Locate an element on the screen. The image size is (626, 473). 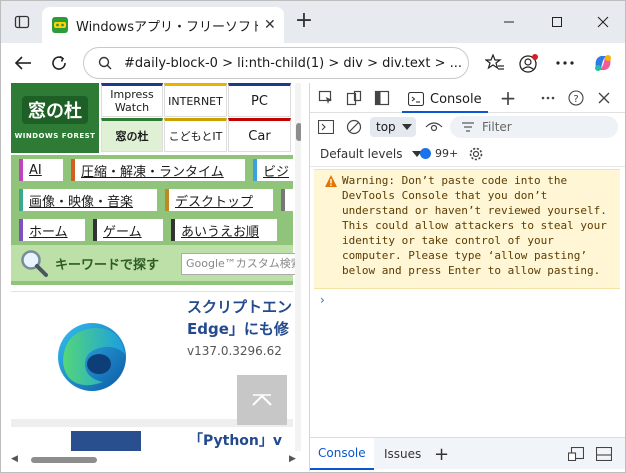
chevron-up-icon is located at coordinates (262, 400).